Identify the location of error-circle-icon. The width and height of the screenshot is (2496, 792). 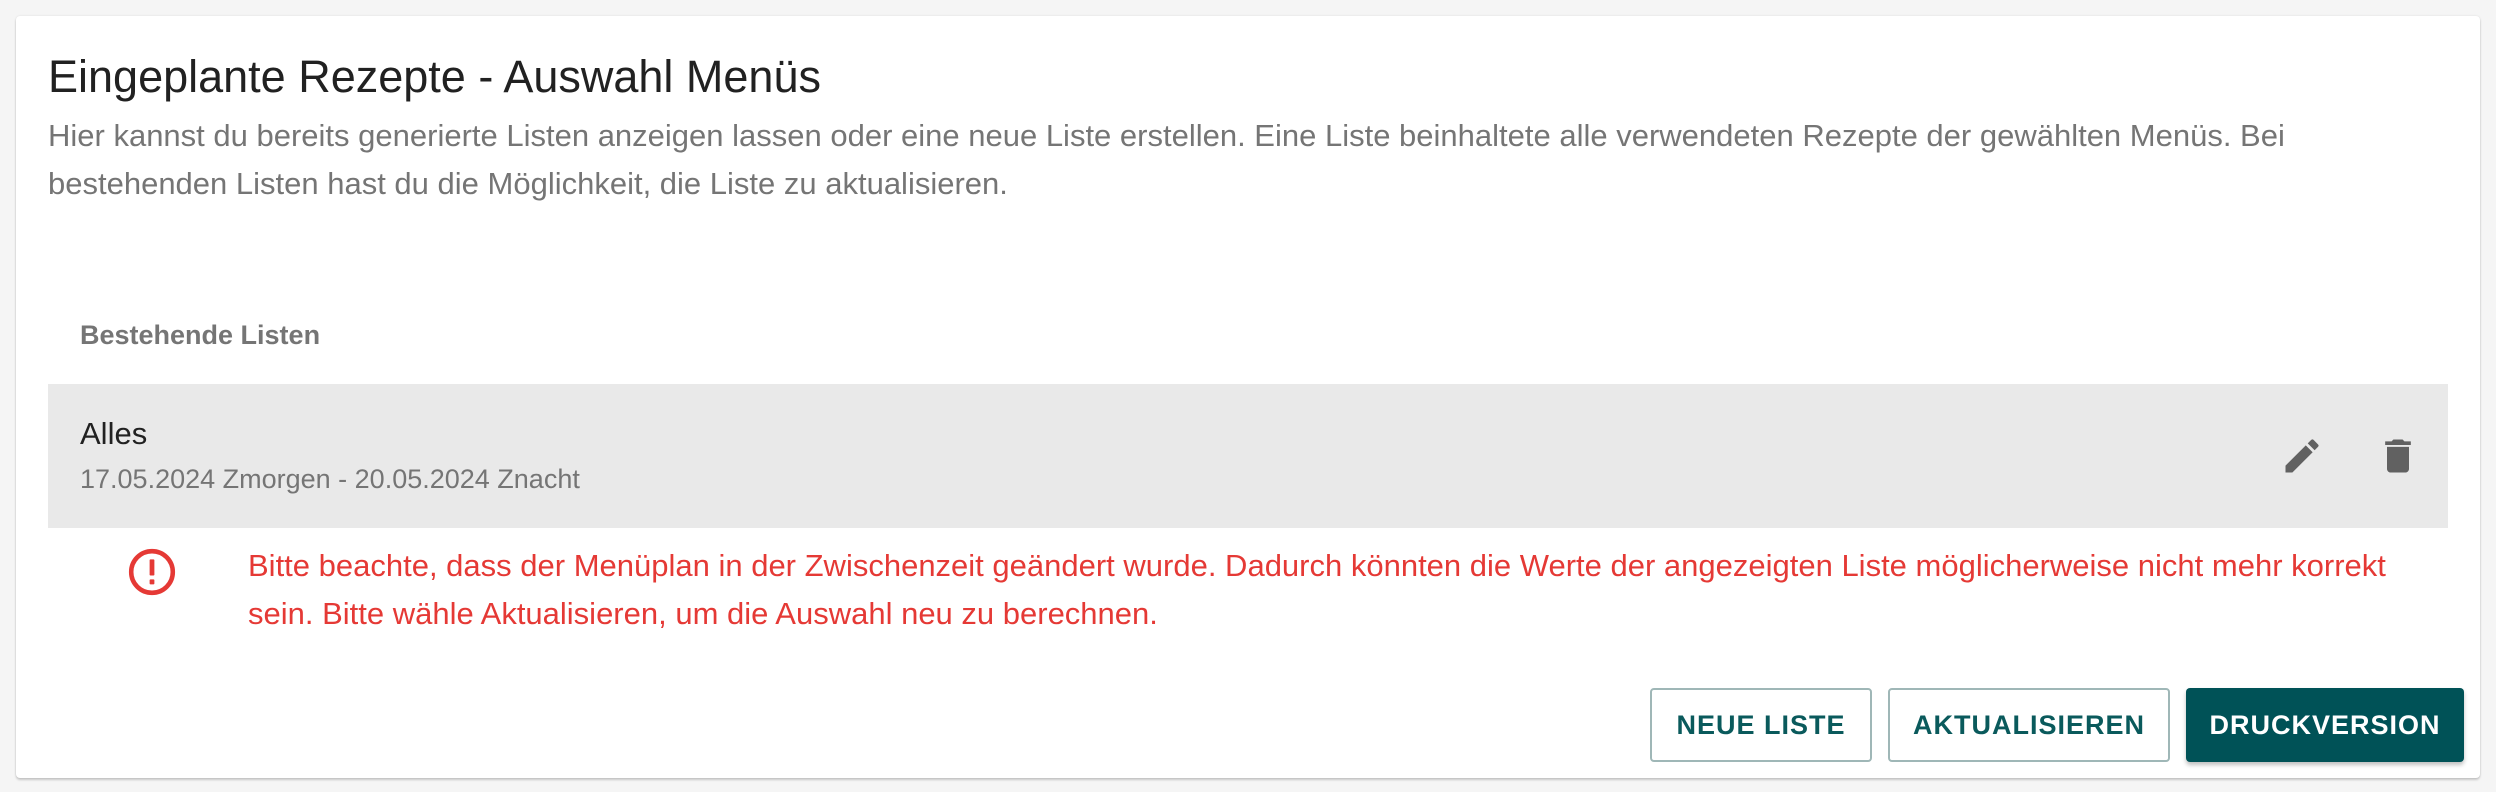
(152, 572).